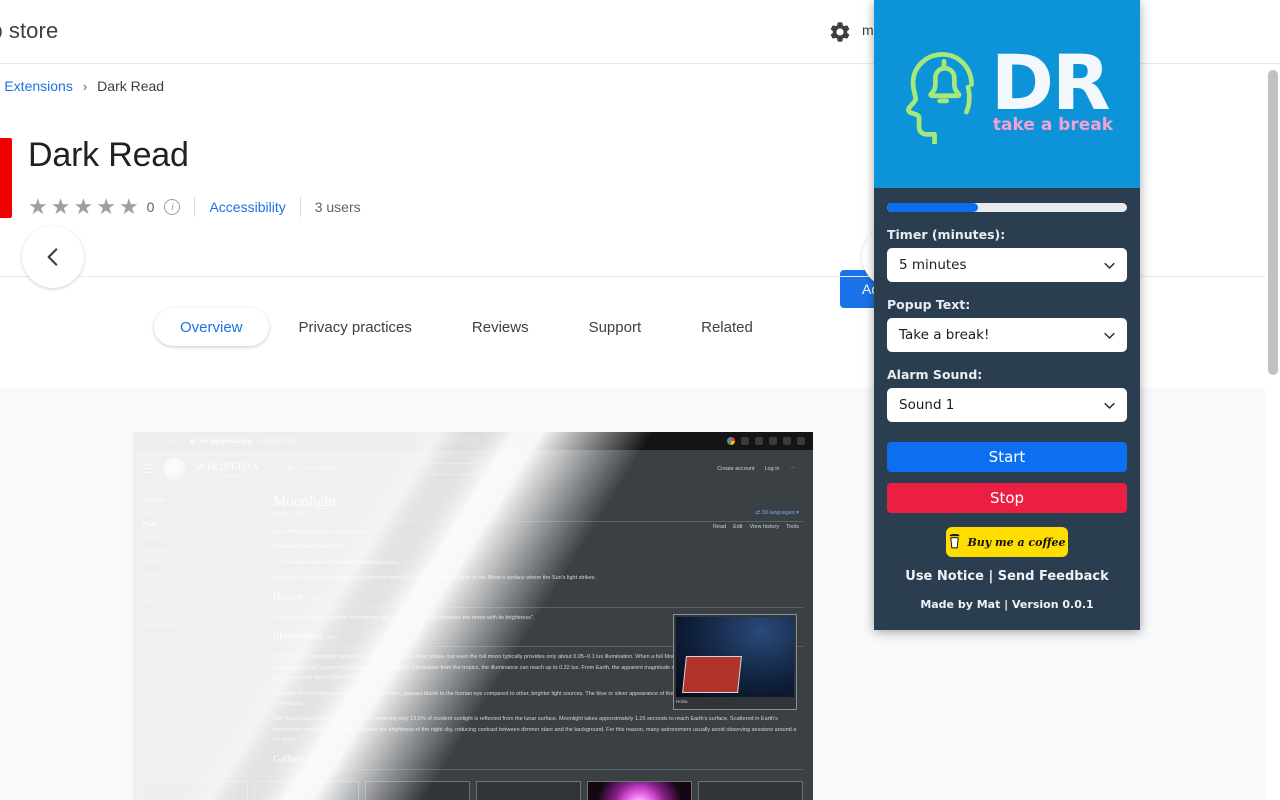  Describe the element at coordinates (538, 514) in the screenshot. I see `wiki-article-tabs: Article Talk` at that location.